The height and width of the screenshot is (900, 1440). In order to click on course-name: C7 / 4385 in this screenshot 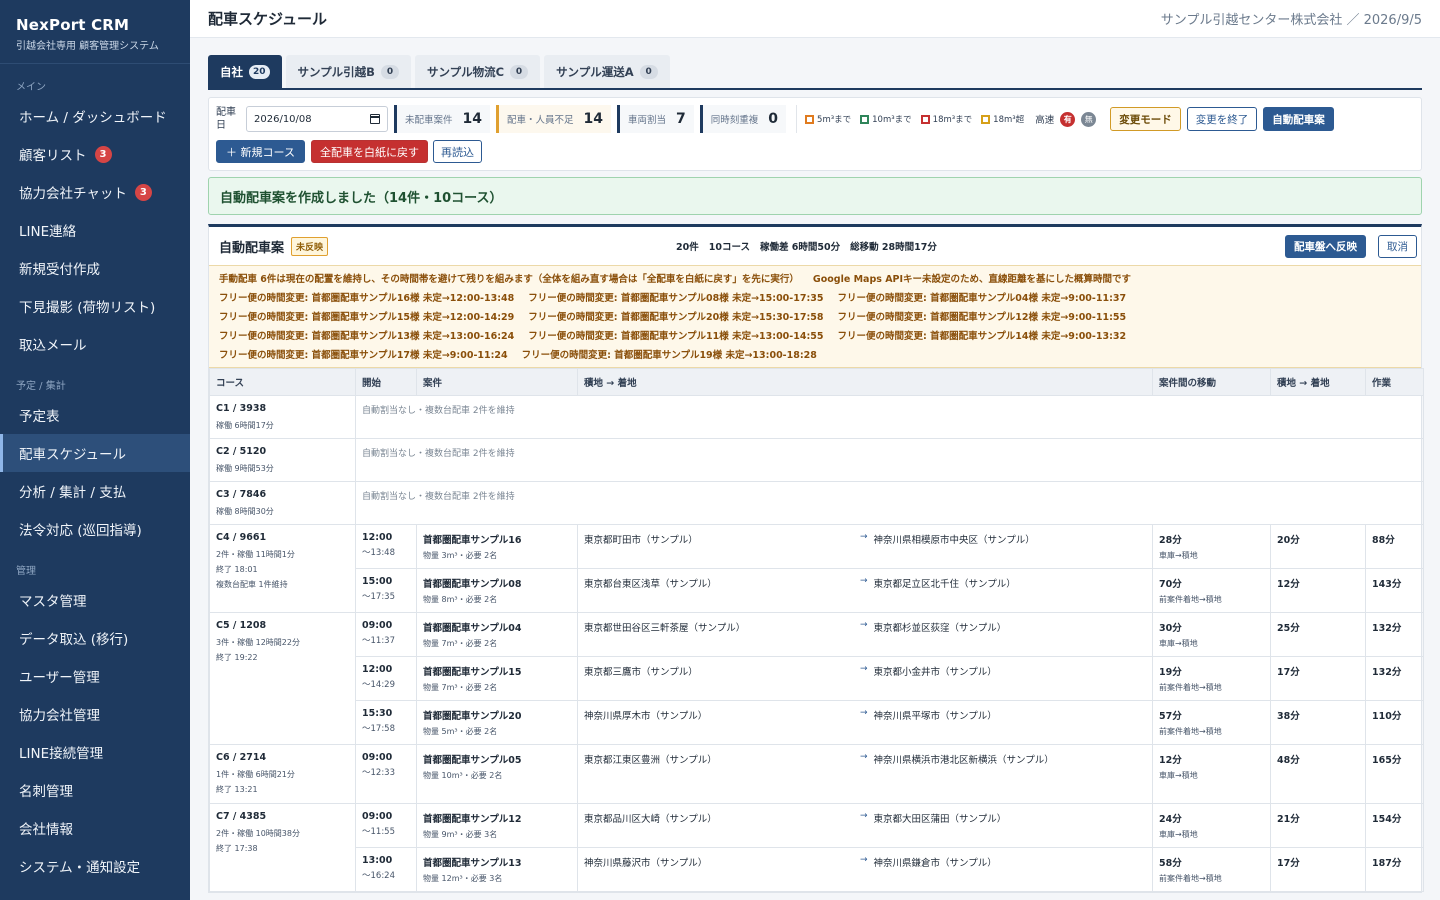, I will do `click(241, 816)`.